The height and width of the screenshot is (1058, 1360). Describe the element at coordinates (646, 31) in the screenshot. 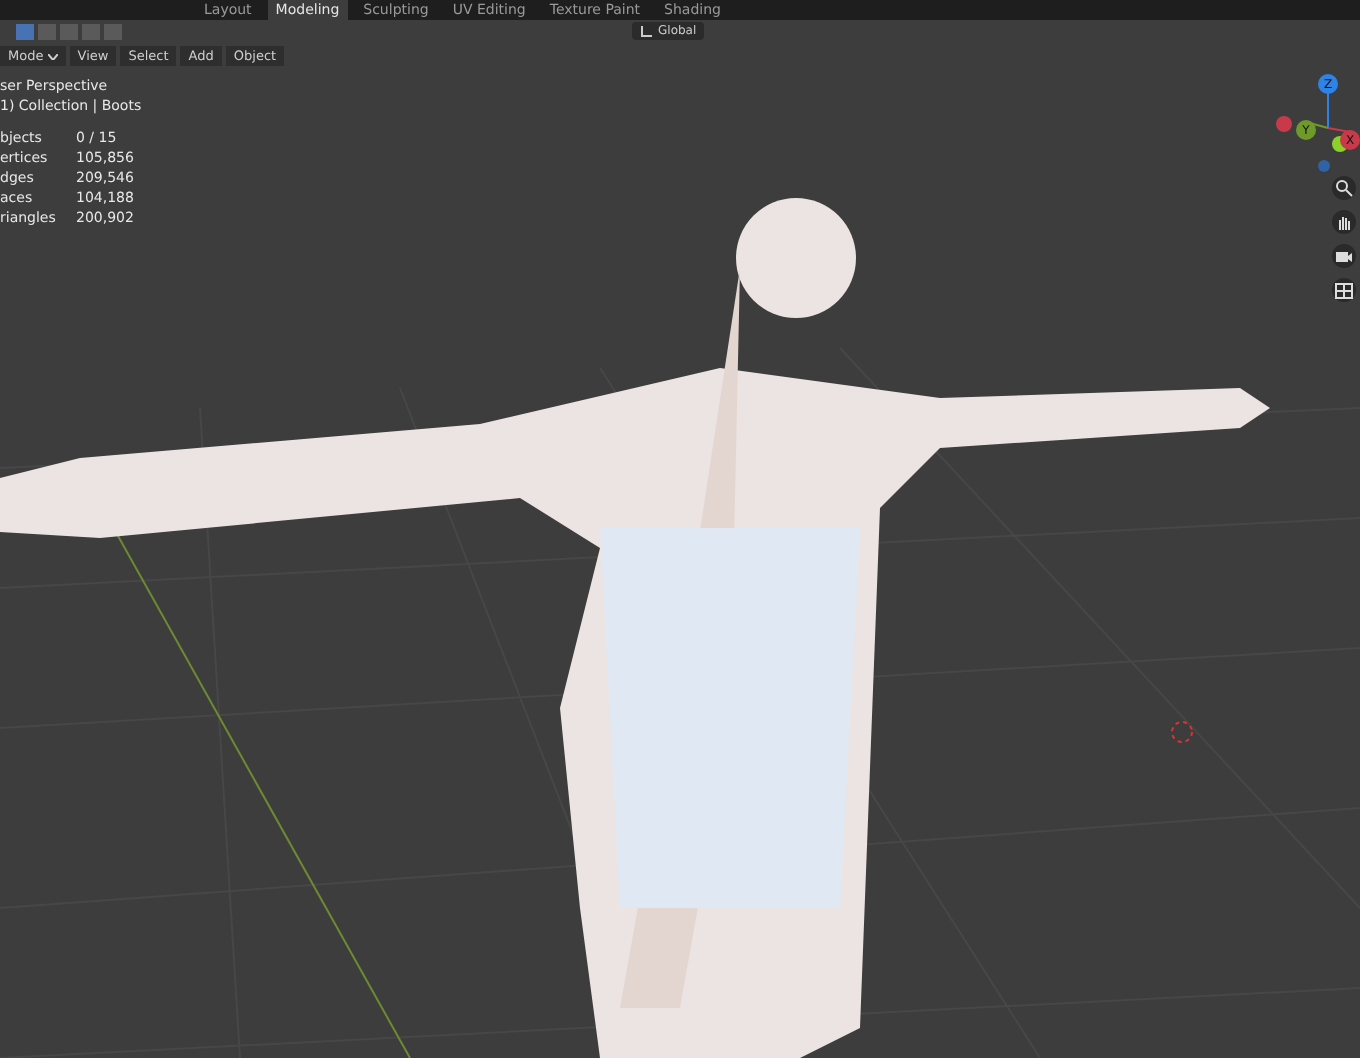

I see `axes-icon` at that location.